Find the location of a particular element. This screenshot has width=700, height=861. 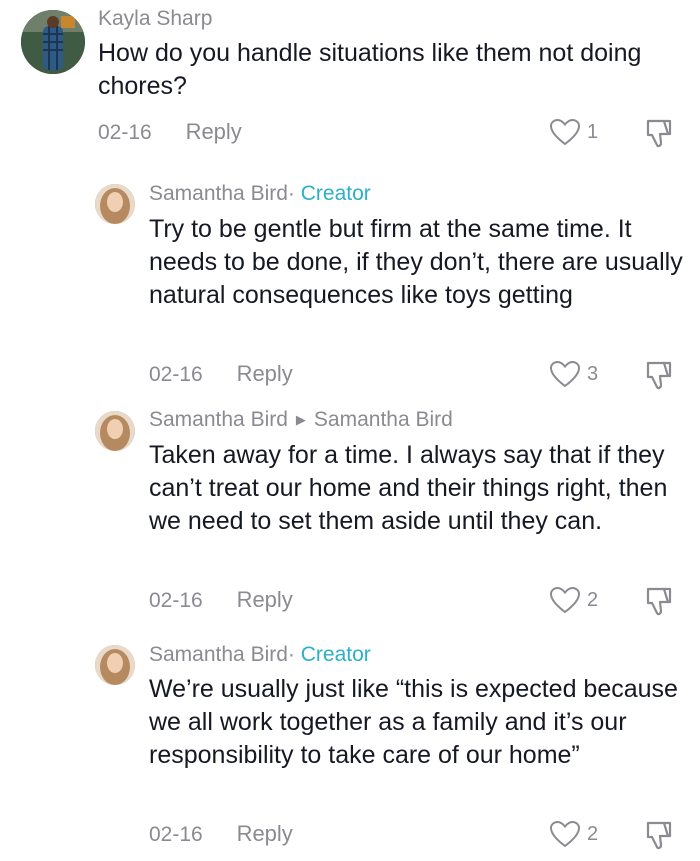

comment-author: Samantha Bird ▶ Samantha Bird is located at coordinates (301, 420).